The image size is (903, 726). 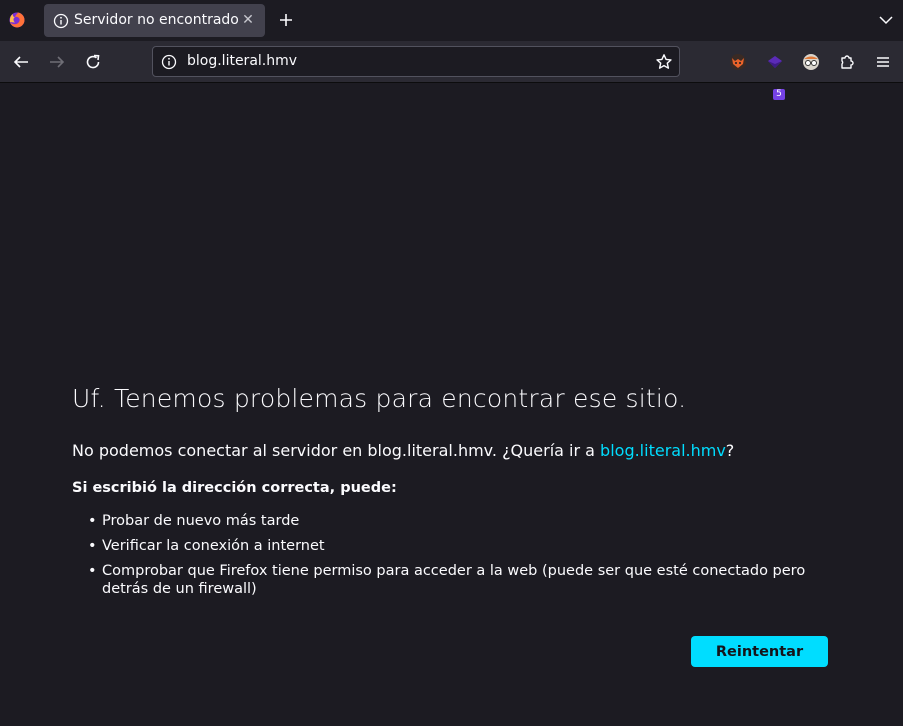 I want to click on error-description-suffix: ?, so click(x=730, y=450).